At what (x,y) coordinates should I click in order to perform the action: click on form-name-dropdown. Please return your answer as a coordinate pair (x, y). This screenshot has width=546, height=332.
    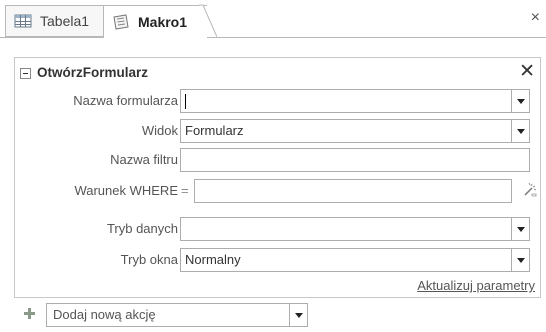
    Looking at the image, I should click on (355, 101).